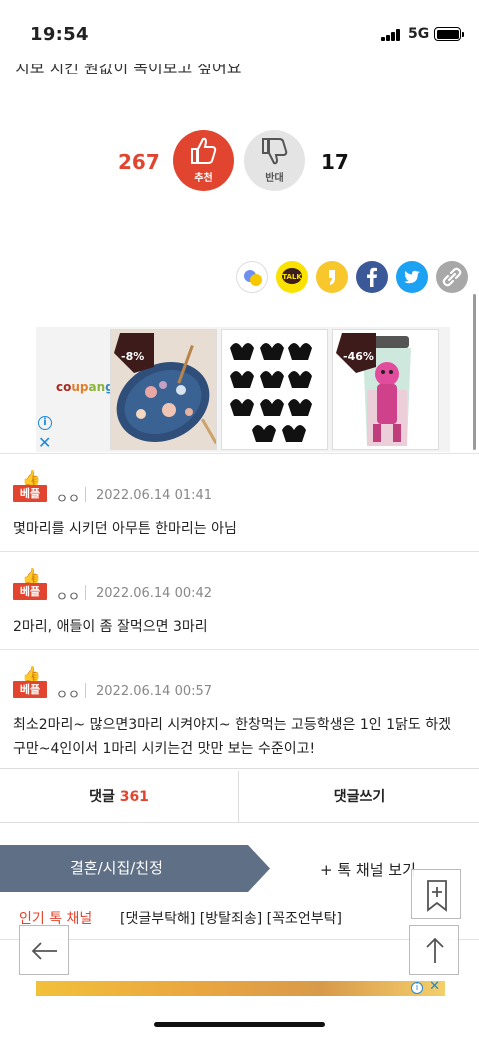 The width and height of the screenshot is (479, 1039). Describe the element at coordinates (240, 988) in the screenshot. I see `bottom-ad-banner: i ✕` at that location.